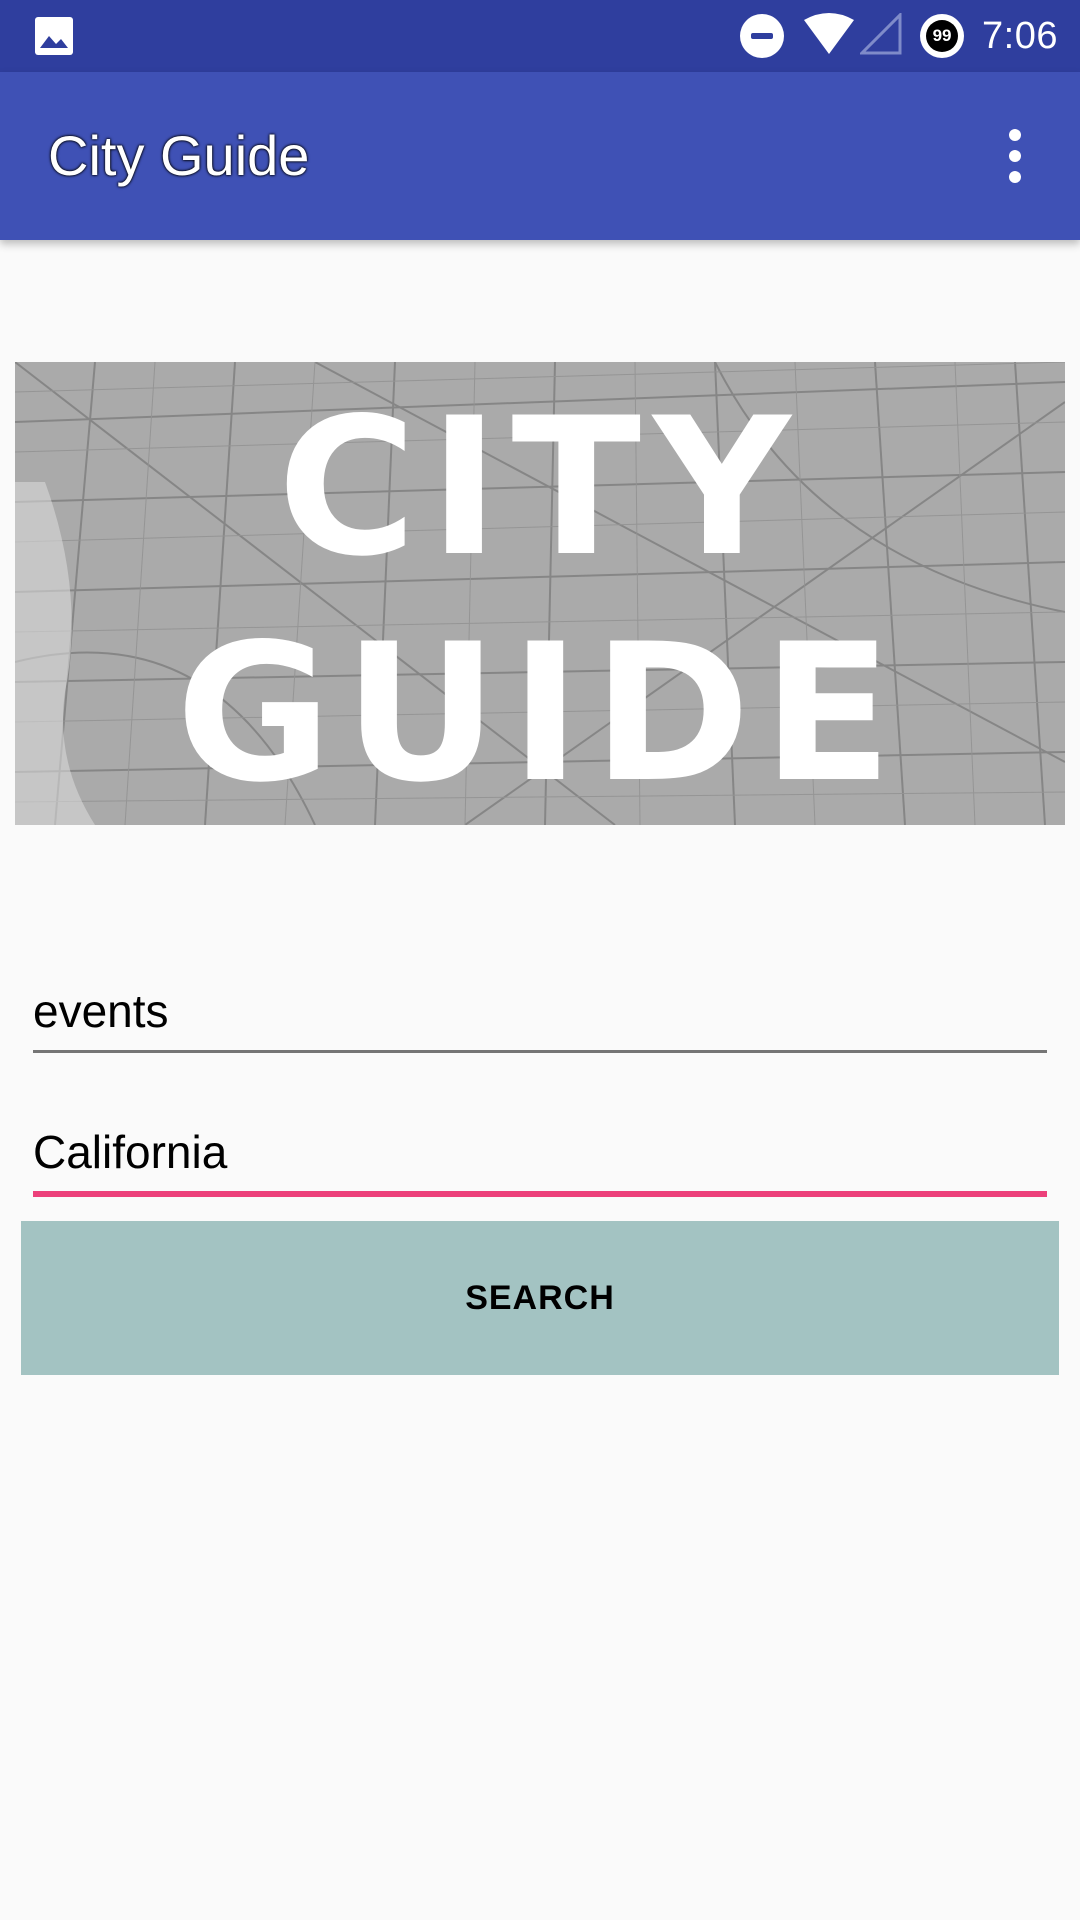 The image size is (1080, 1920). What do you see at coordinates (829, 36) in the screenshot?
I see `wifi-icon` at bounding box center [829, 36].